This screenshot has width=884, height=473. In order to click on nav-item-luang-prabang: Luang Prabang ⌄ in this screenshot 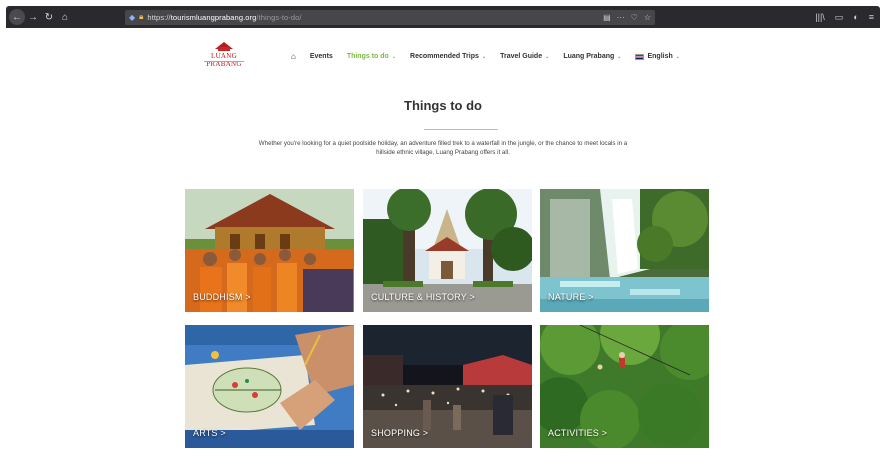, I will do `click(592, 56)`.